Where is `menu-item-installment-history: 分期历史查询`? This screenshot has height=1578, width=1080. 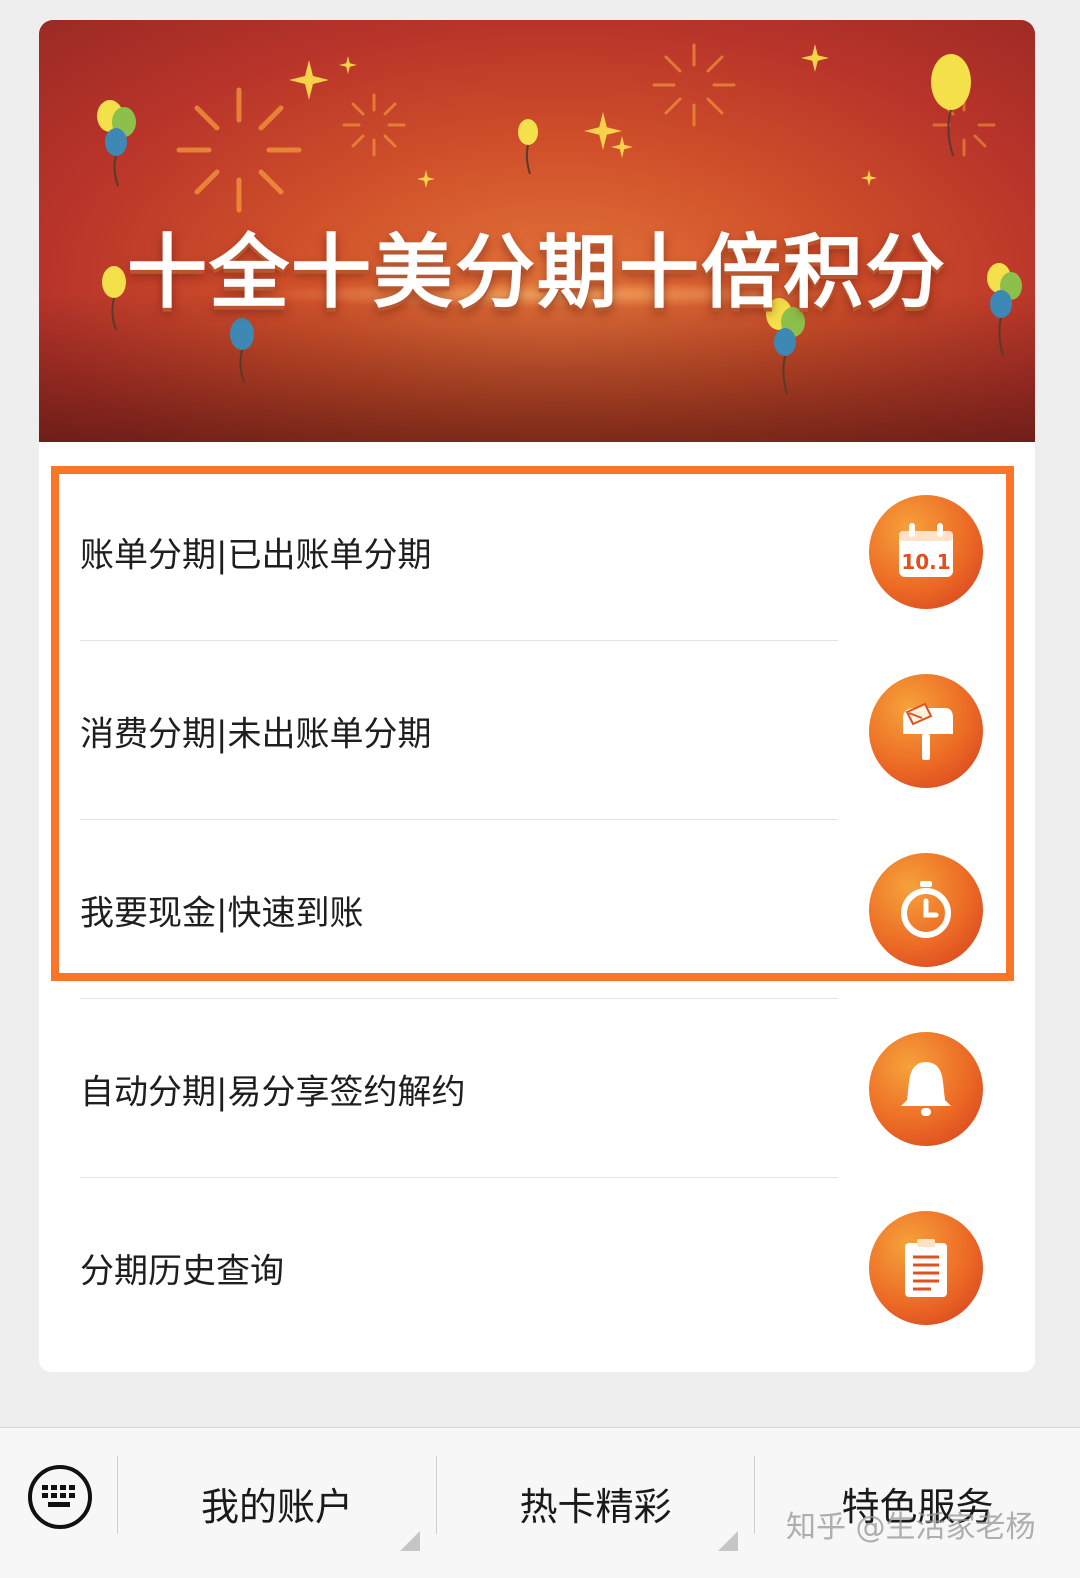 menu-item-installment-history: 分期历史查询 is located at coordinates (537, 1267).